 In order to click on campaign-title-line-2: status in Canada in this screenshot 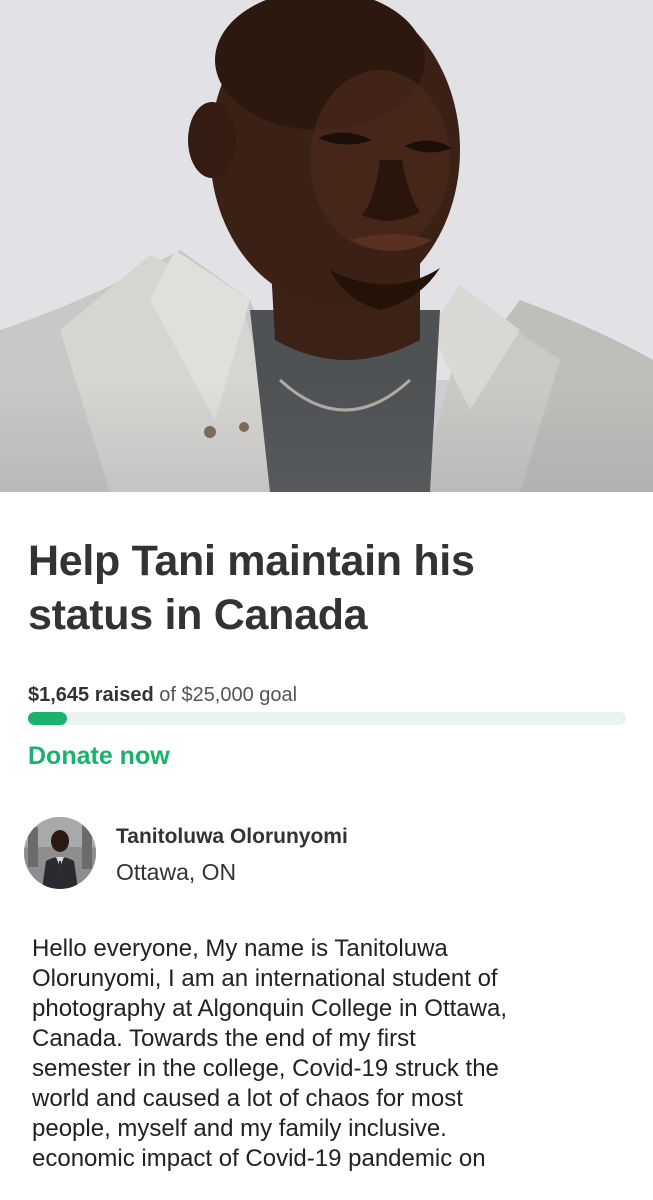, I will do `click(198, 615)`.